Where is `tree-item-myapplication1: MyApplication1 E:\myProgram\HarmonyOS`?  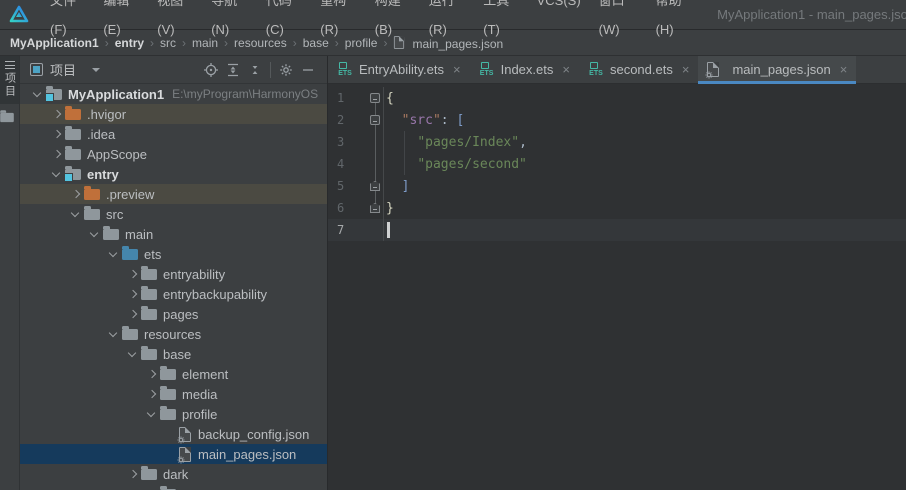
tree-item-myapplication1: MyApplication1 E:\myProgram\HarmonyOS is located at coordinates (173, 94).